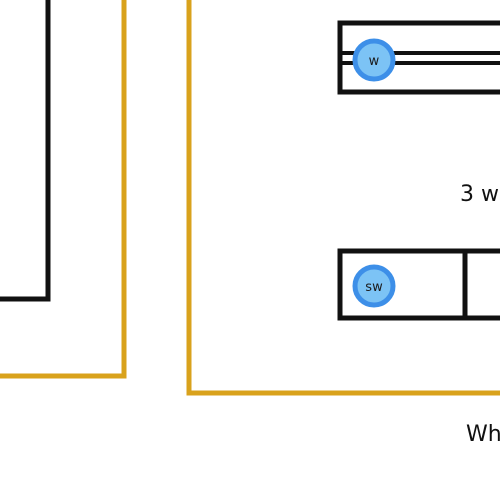 The width and height of the screenshot is (500, 500). What do you see at coordinates (479, 194) in the screenshot?
I see `three-way-label: 3 w` at bounding box center [479, 194].